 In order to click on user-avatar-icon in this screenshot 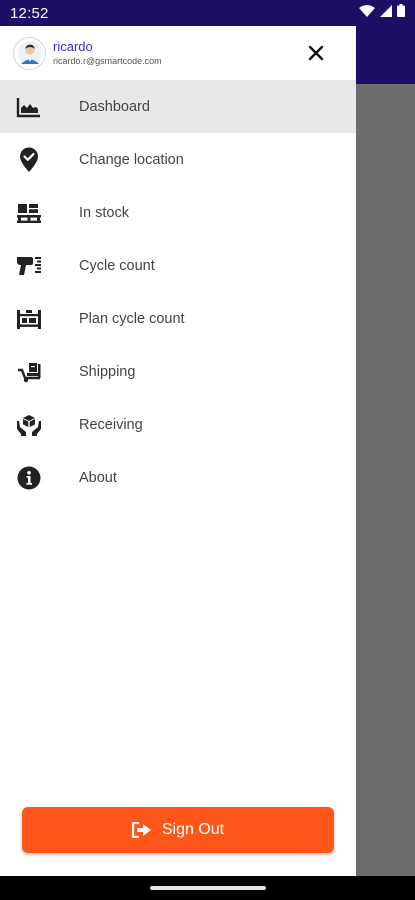, I will do `click(29, 53)`.